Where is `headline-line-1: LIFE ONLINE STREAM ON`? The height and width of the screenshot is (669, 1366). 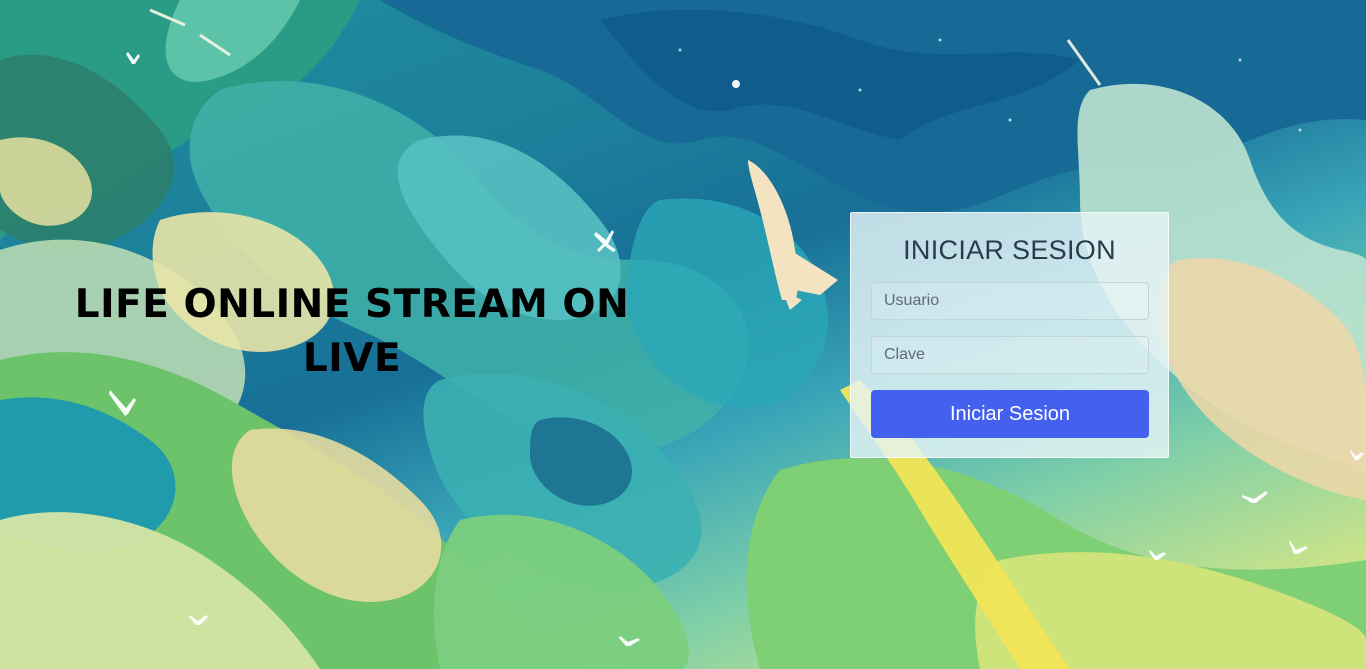
headline-line-1: LIFE ONLINE STREAM ON is located at coordinates (352, 304).